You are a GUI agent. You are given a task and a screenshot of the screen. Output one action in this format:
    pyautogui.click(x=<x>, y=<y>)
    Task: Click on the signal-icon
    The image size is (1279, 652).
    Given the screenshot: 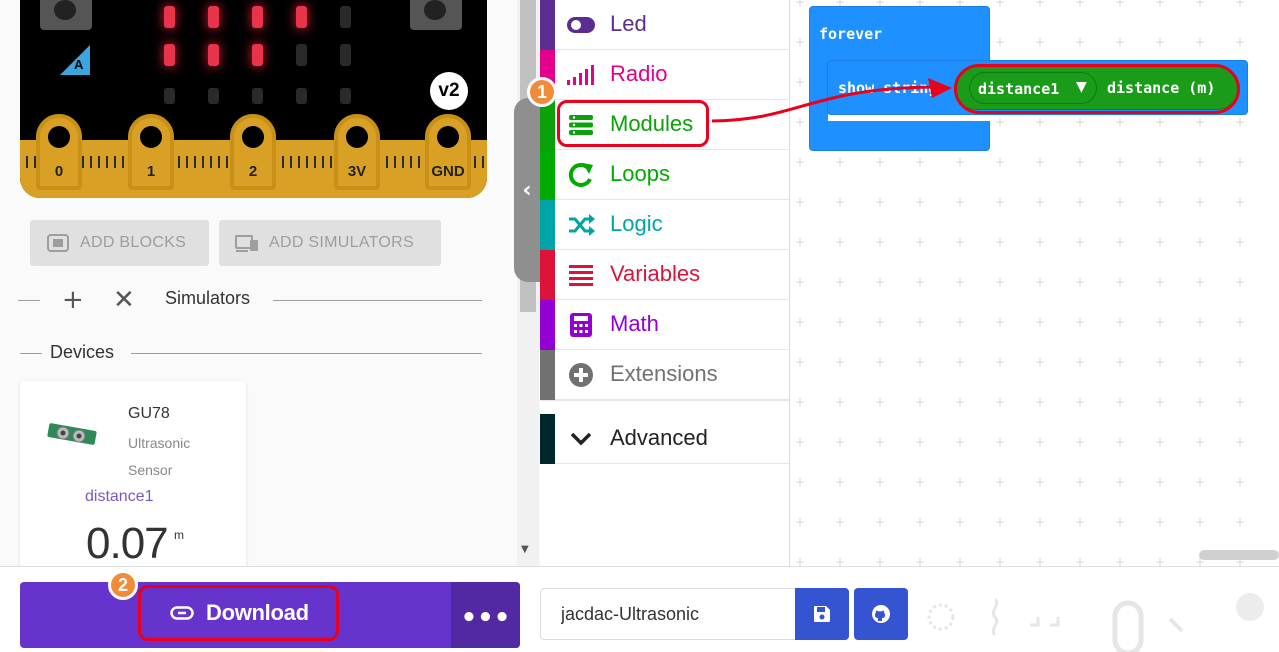 What is the action you would take?
    pyautogui.click(x=581, y=75)
    